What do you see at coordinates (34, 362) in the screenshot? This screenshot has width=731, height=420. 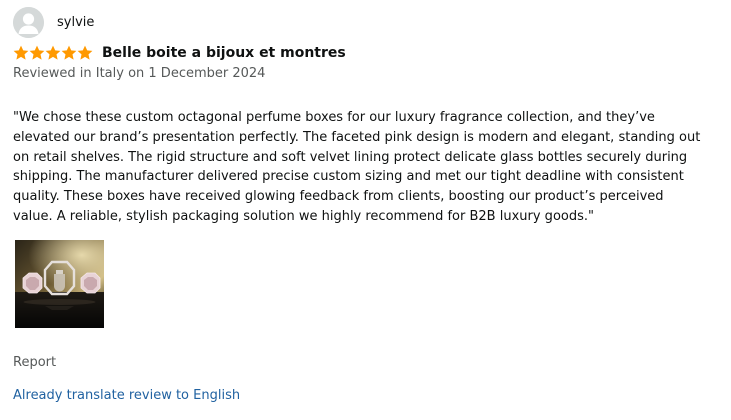 I see `report-link: Report` at bounding box center [34, 362].